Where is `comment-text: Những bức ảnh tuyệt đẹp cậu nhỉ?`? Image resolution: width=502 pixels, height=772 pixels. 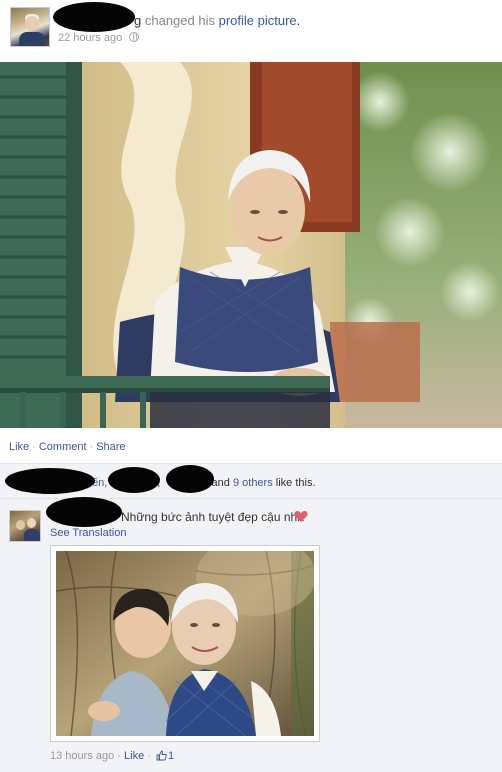 comment-text: Những bức ảnh tuyệt đẹp cậu nhỉ? is located at coordinates (214, 517).